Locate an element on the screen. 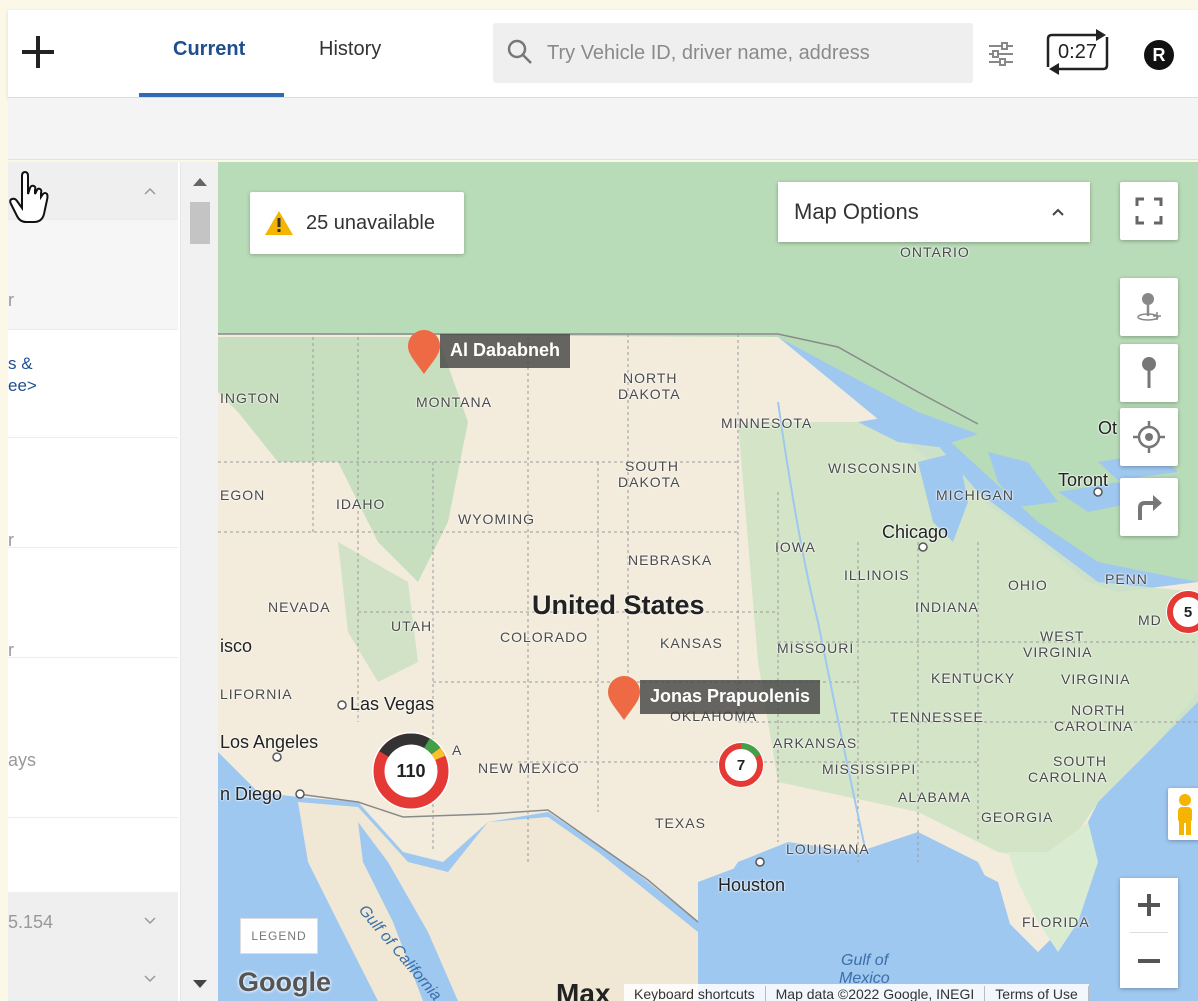 Image resolution: width=1198 pixels, height=1001 pixels. map-label: LIFORNIA is located at coordinates (256, 694).